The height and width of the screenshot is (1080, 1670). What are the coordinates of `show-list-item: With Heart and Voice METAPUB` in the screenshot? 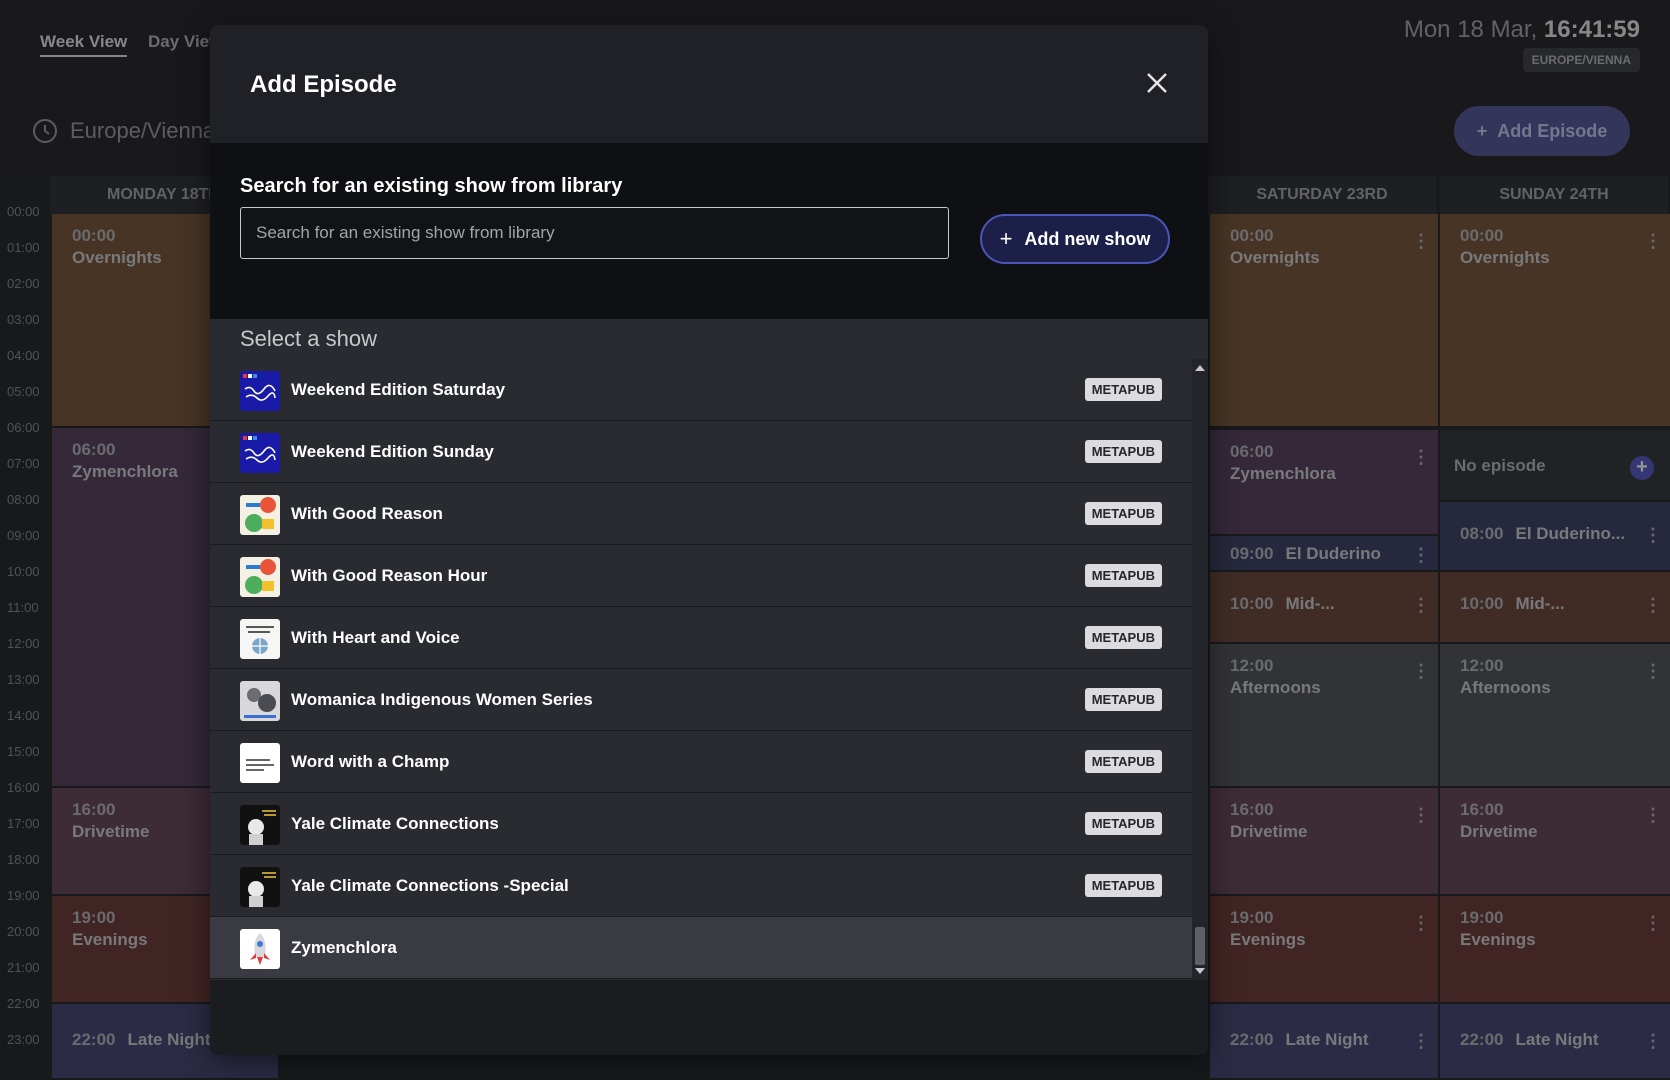 It's located at (701, 638).